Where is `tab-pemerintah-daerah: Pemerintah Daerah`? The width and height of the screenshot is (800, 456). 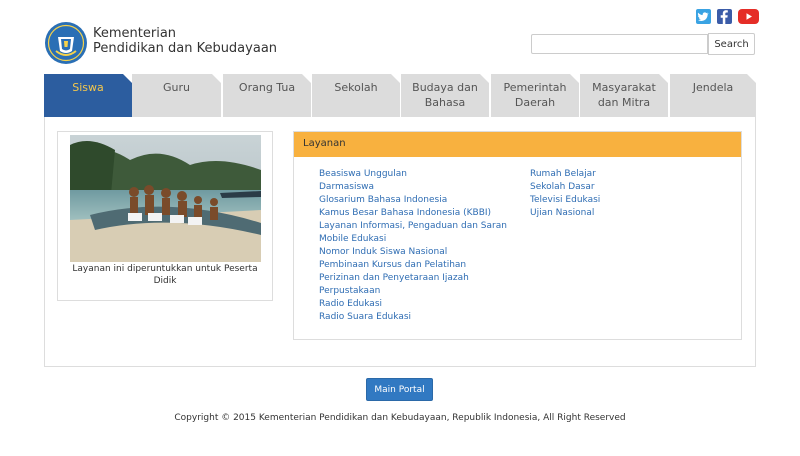
tab-pemerintah-daerah: Pemerintah Daerah is located at coordinates (535, 95).